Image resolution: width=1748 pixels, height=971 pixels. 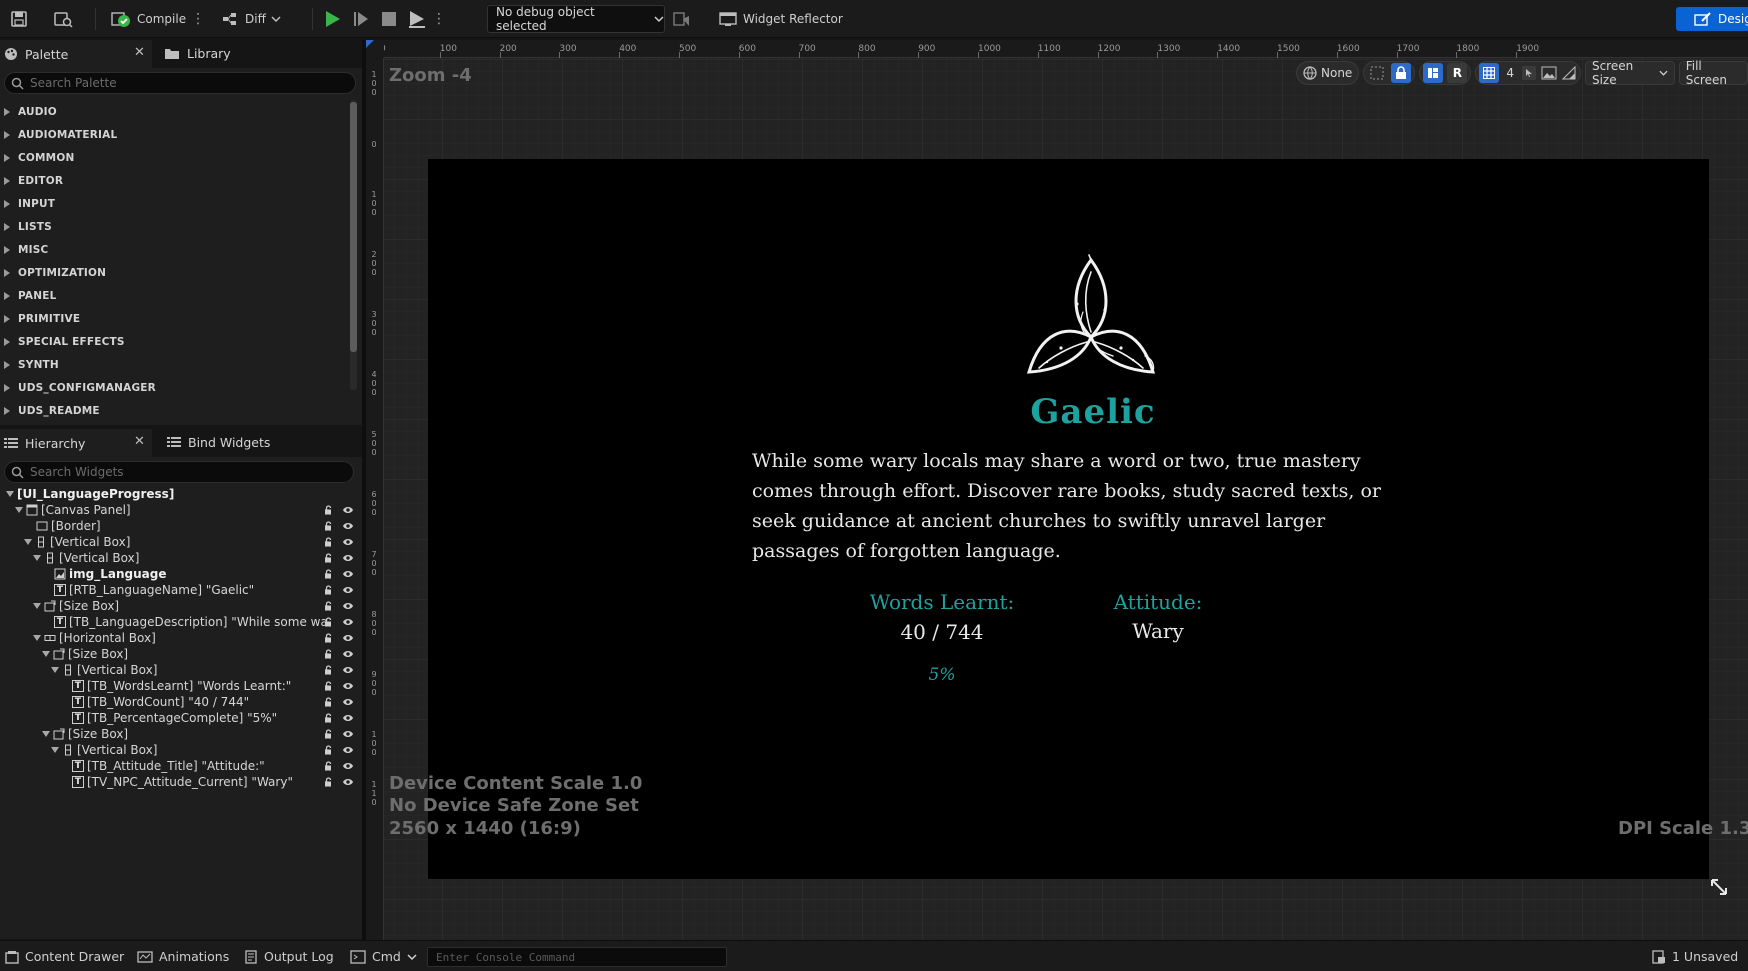 I want to click on palette-category: PRIMITIVE, so click(x=175, y=318).